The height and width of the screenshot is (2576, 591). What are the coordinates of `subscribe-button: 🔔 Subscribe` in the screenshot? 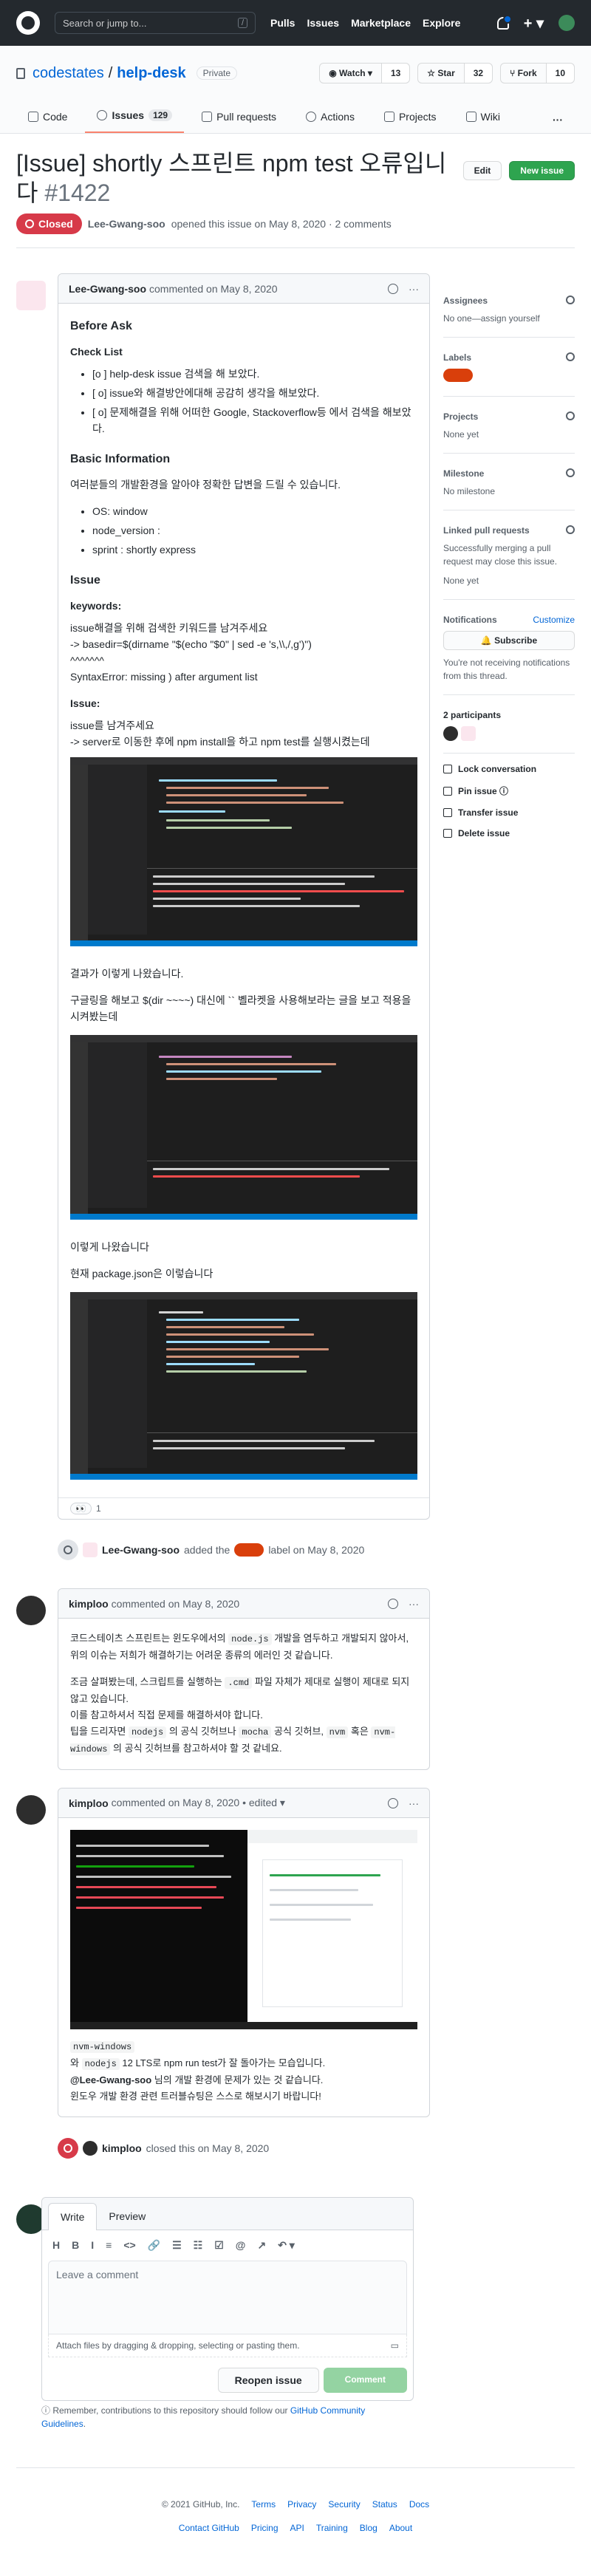 It's located at (509, 641).